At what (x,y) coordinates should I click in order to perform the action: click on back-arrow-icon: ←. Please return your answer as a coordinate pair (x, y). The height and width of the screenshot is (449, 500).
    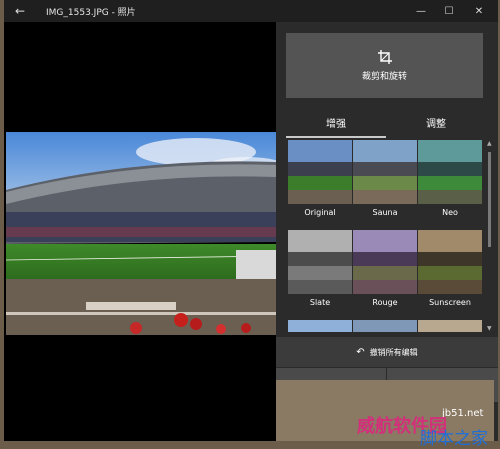
    Looking at the image, I should click on (20, 11).